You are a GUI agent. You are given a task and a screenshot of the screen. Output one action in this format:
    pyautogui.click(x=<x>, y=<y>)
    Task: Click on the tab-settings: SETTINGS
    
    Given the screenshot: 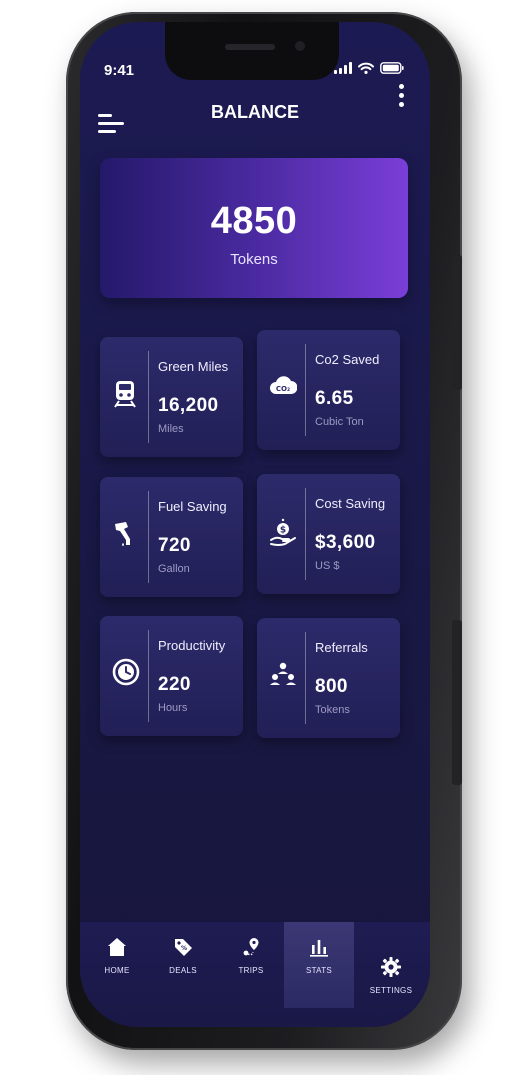 What is the action you would take?
    pyautogui.click(x=391, y=965)
    